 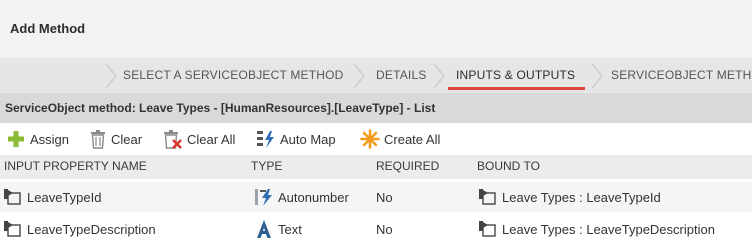 I want to click on create-all-label: Create All, so click(x=412, y=139).